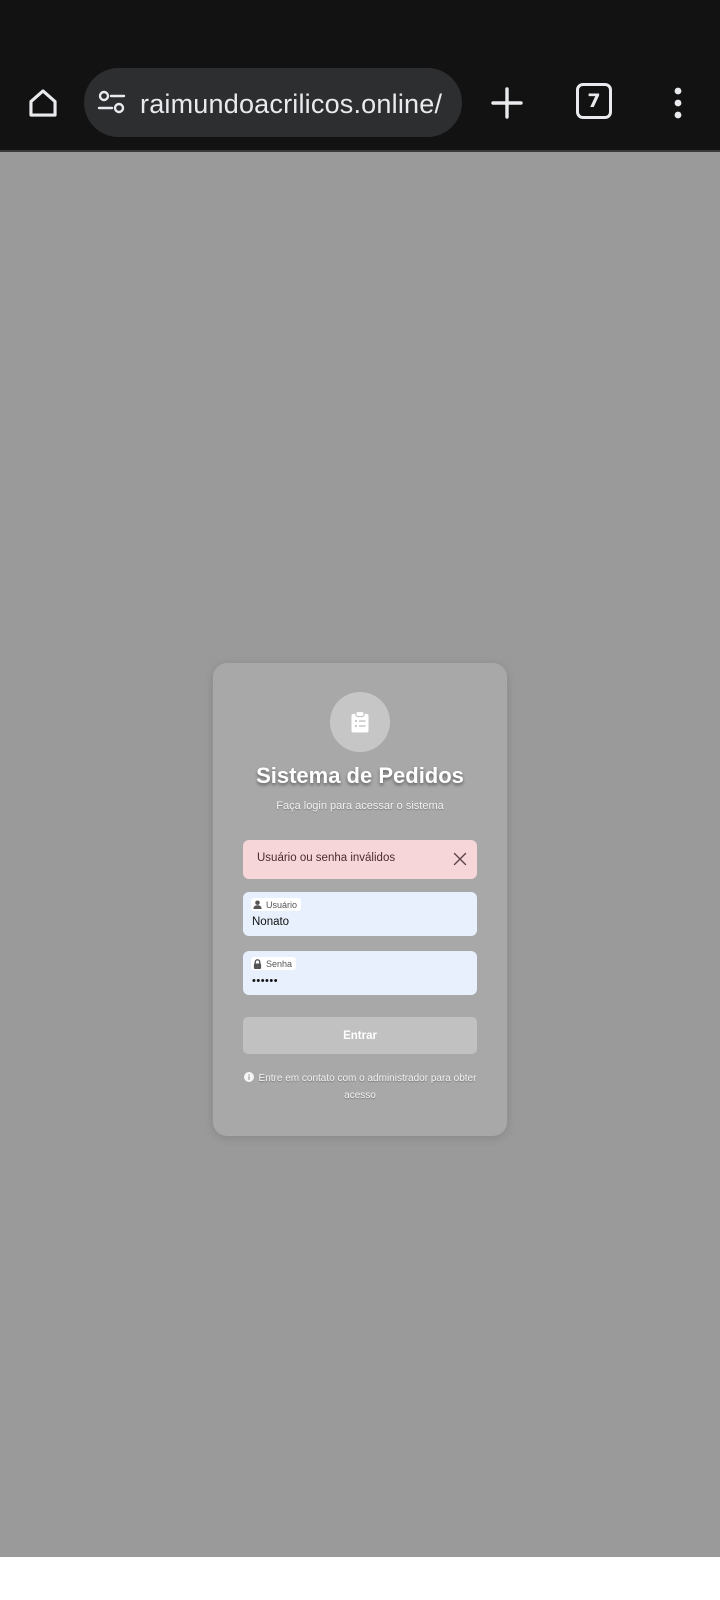  Describe the element at coordinates (282, 904) in the screenshot. I see `username-label-text: Usuário` at that location.